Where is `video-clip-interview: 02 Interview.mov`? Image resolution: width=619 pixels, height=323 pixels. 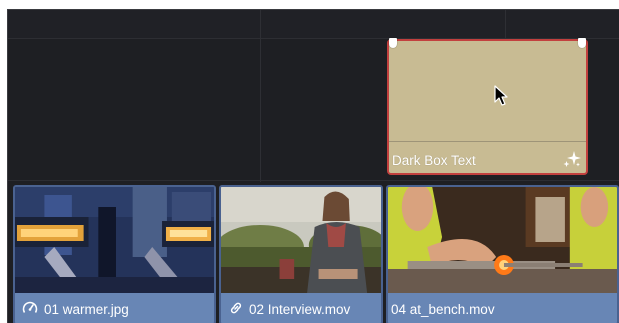
video-clip-interview: 02 Interview.mov is located at coordinates (301, 254).